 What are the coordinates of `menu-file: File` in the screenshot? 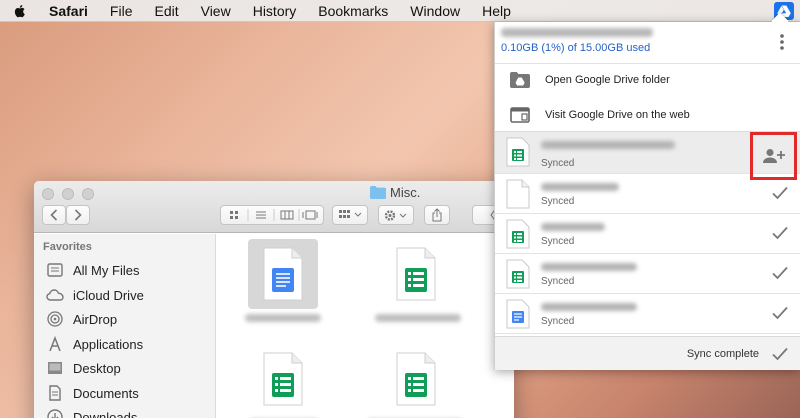 It's located at (121, 11).